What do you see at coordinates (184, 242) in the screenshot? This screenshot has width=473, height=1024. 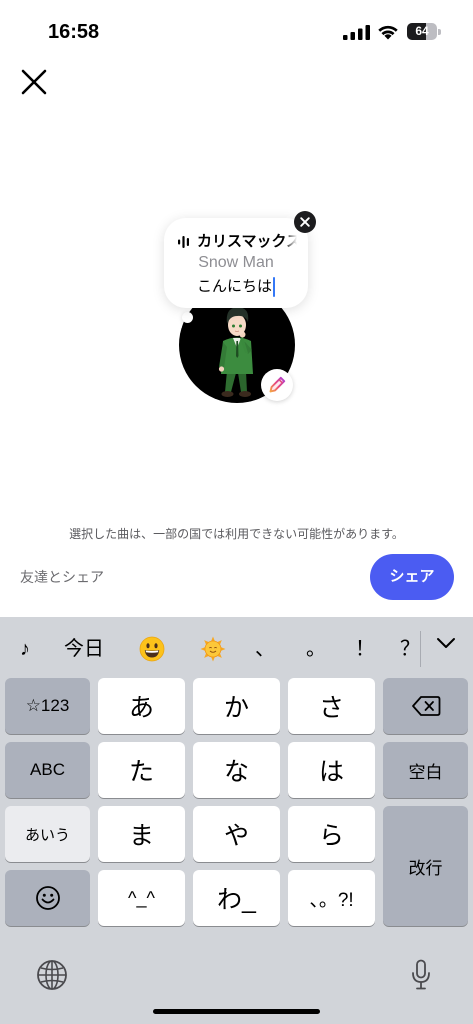 I see `music-bars-icon` at bounding box center [184, 242].